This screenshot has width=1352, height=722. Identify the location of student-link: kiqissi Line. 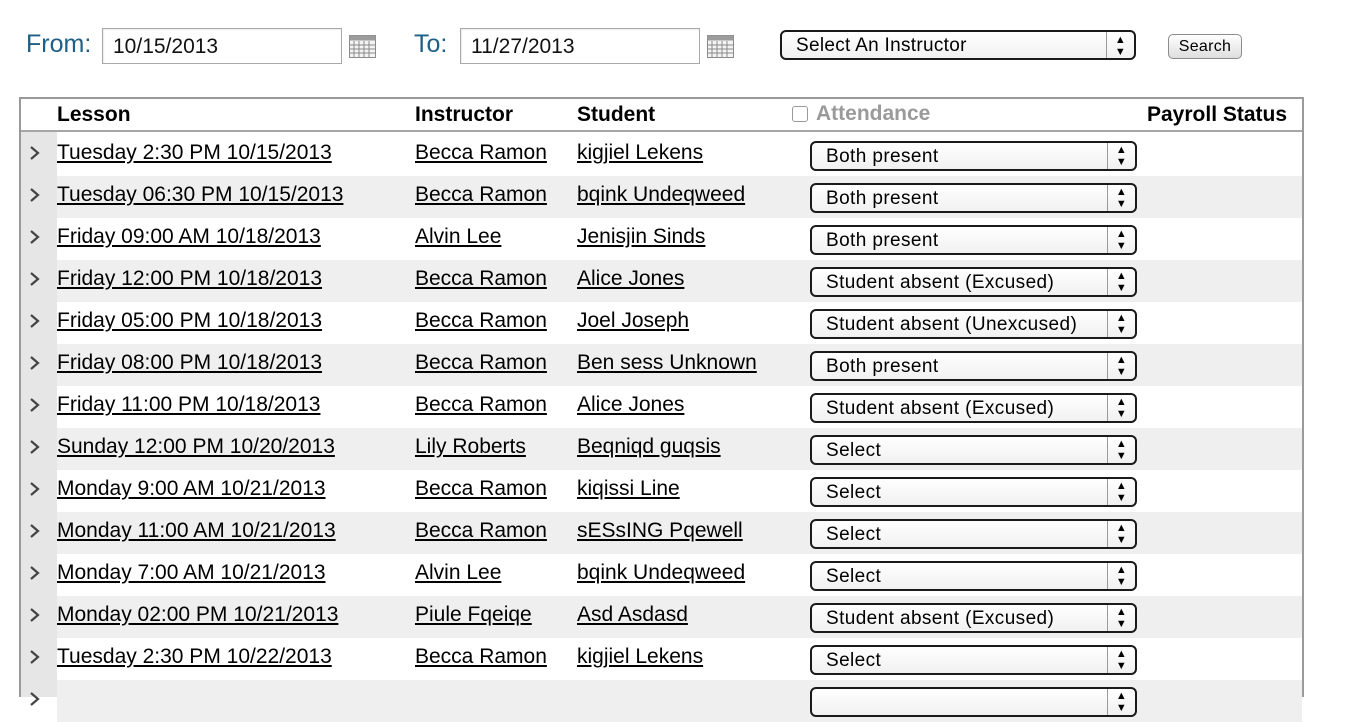
(628, 489).